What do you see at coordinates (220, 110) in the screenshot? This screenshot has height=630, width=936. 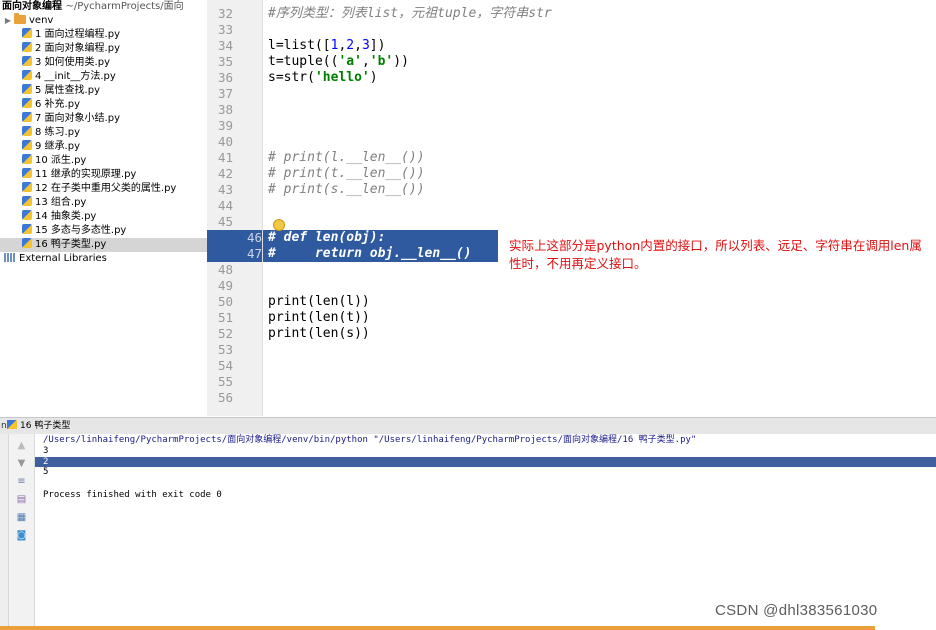 I see `line-number: 38` at bounding box center [220, 110].